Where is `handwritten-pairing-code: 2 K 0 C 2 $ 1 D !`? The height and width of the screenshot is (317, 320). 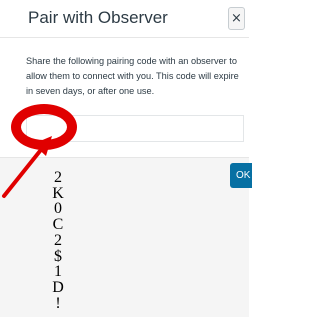 handwritten-pairing-code: 2 K 0 C 2 $ 1 D ! is located at coordinates (58, 240).